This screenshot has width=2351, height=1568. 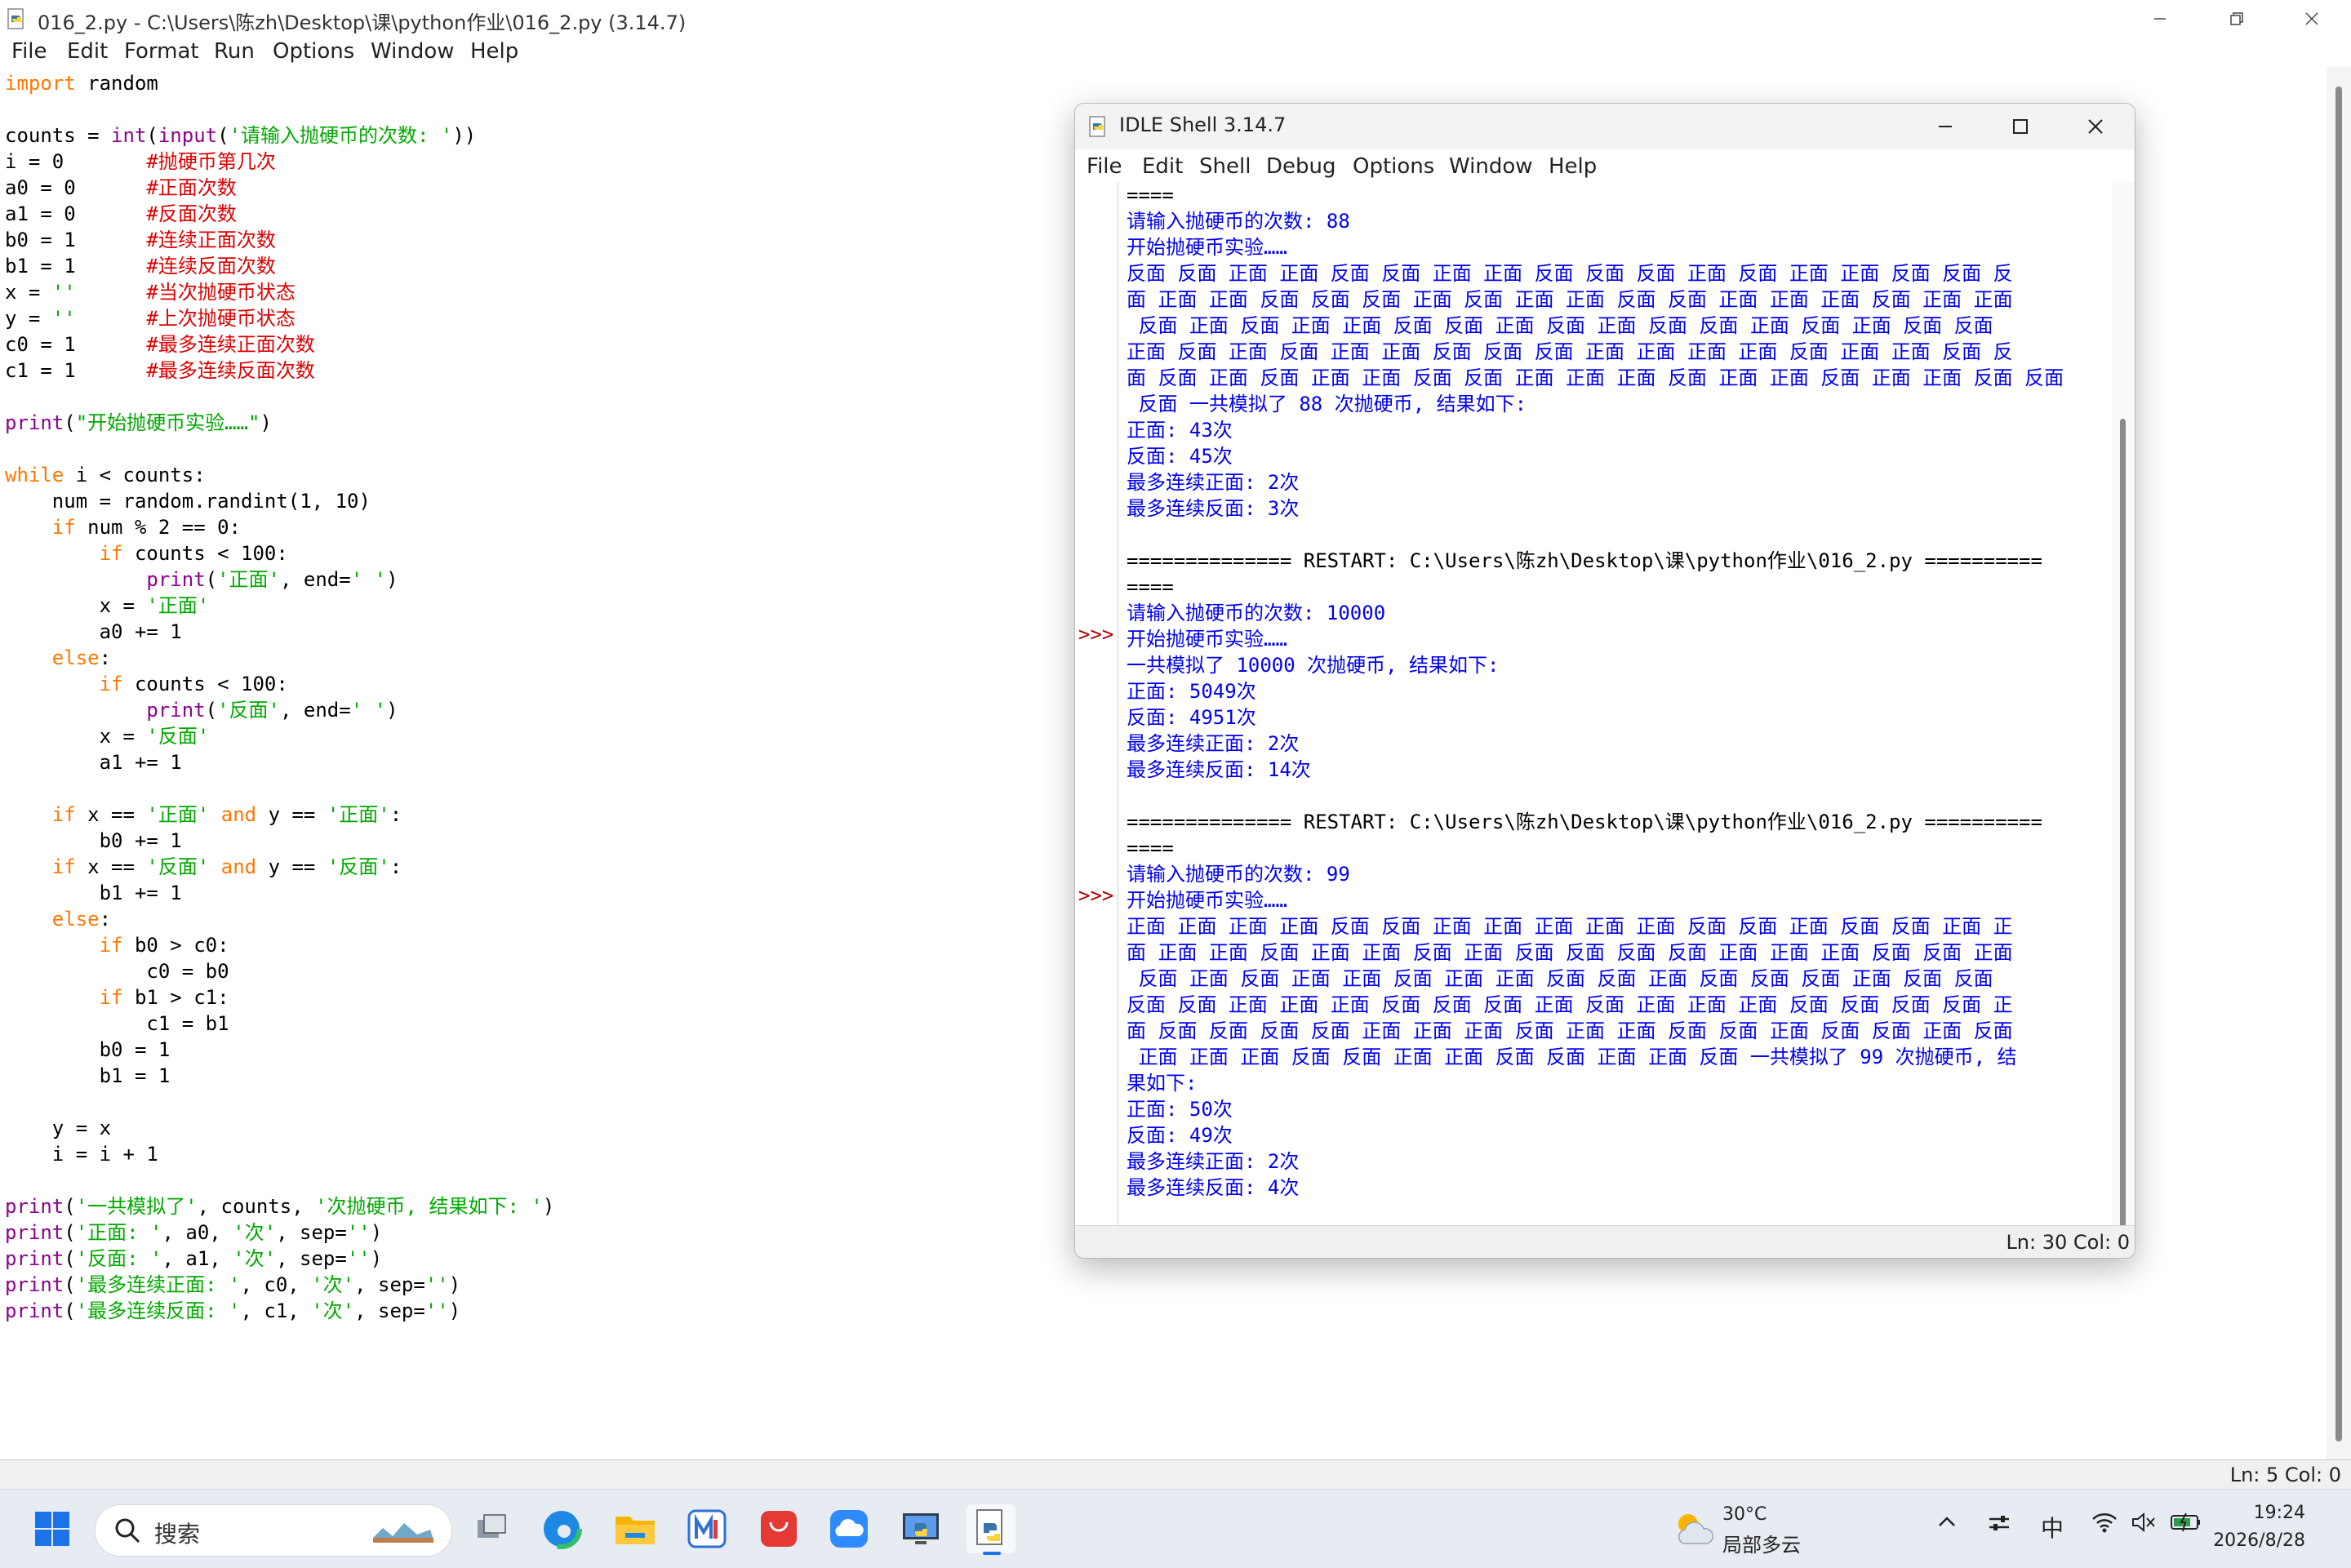 I want to click on shell-menu-help: Help, so click(x=1573, y=167).